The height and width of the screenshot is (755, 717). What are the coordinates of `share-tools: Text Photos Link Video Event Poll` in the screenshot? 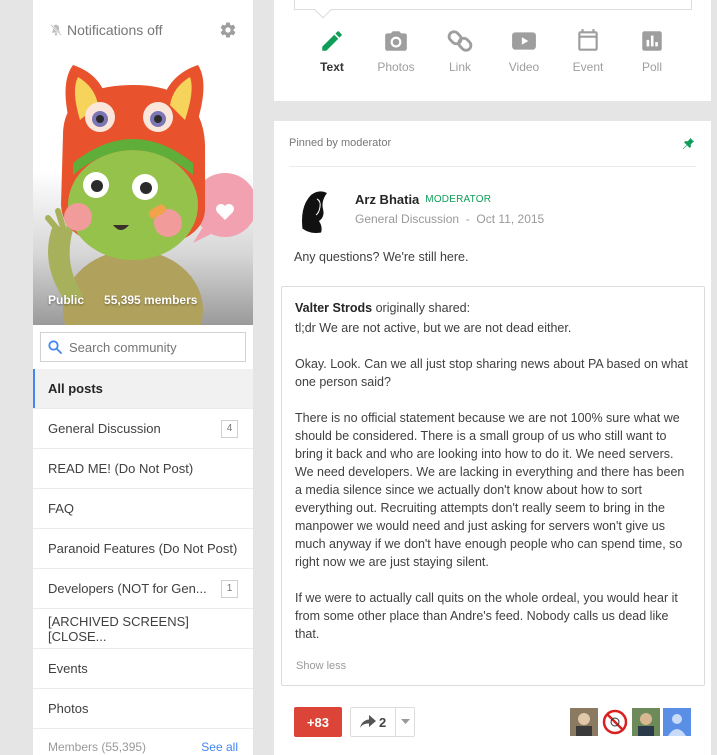 It's located at (492, 51).